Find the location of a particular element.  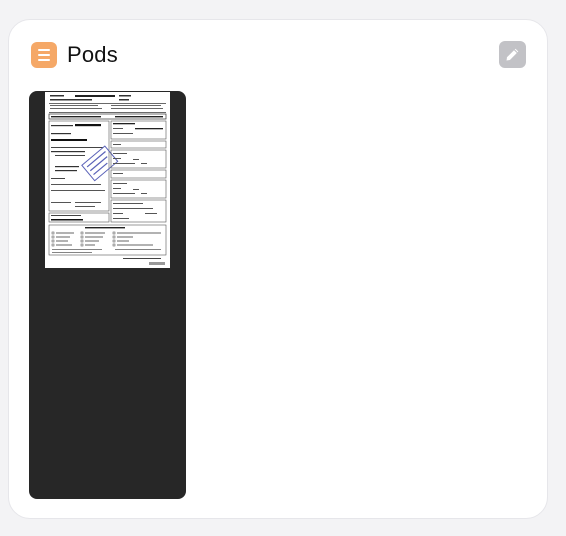

pods-title: Pods is located at coordinates (92, 54).